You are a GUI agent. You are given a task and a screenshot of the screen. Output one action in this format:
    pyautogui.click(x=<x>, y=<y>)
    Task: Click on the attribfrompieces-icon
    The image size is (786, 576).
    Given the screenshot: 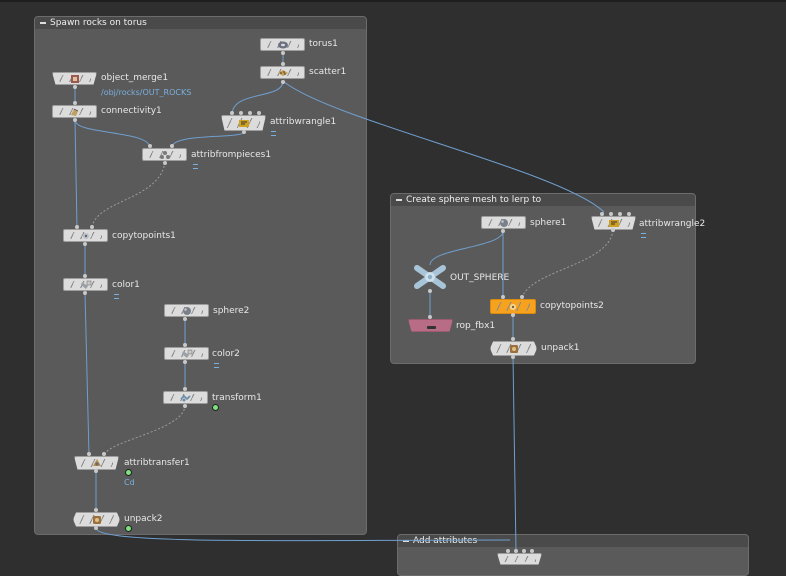 What is the action you would take?
    pyautogui.click(x=164, y=155)
    